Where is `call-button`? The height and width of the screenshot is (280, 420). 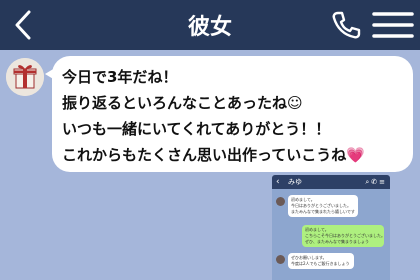 call-button is located at coordinates (346, 25).